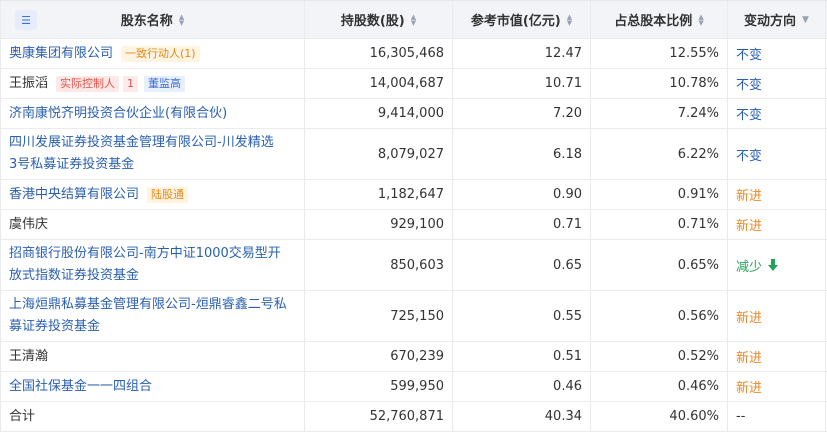 Image resolution: width=827 pixels, height=433 pixels. I want to click on executive-badge: 董监高, so click(165, 83).